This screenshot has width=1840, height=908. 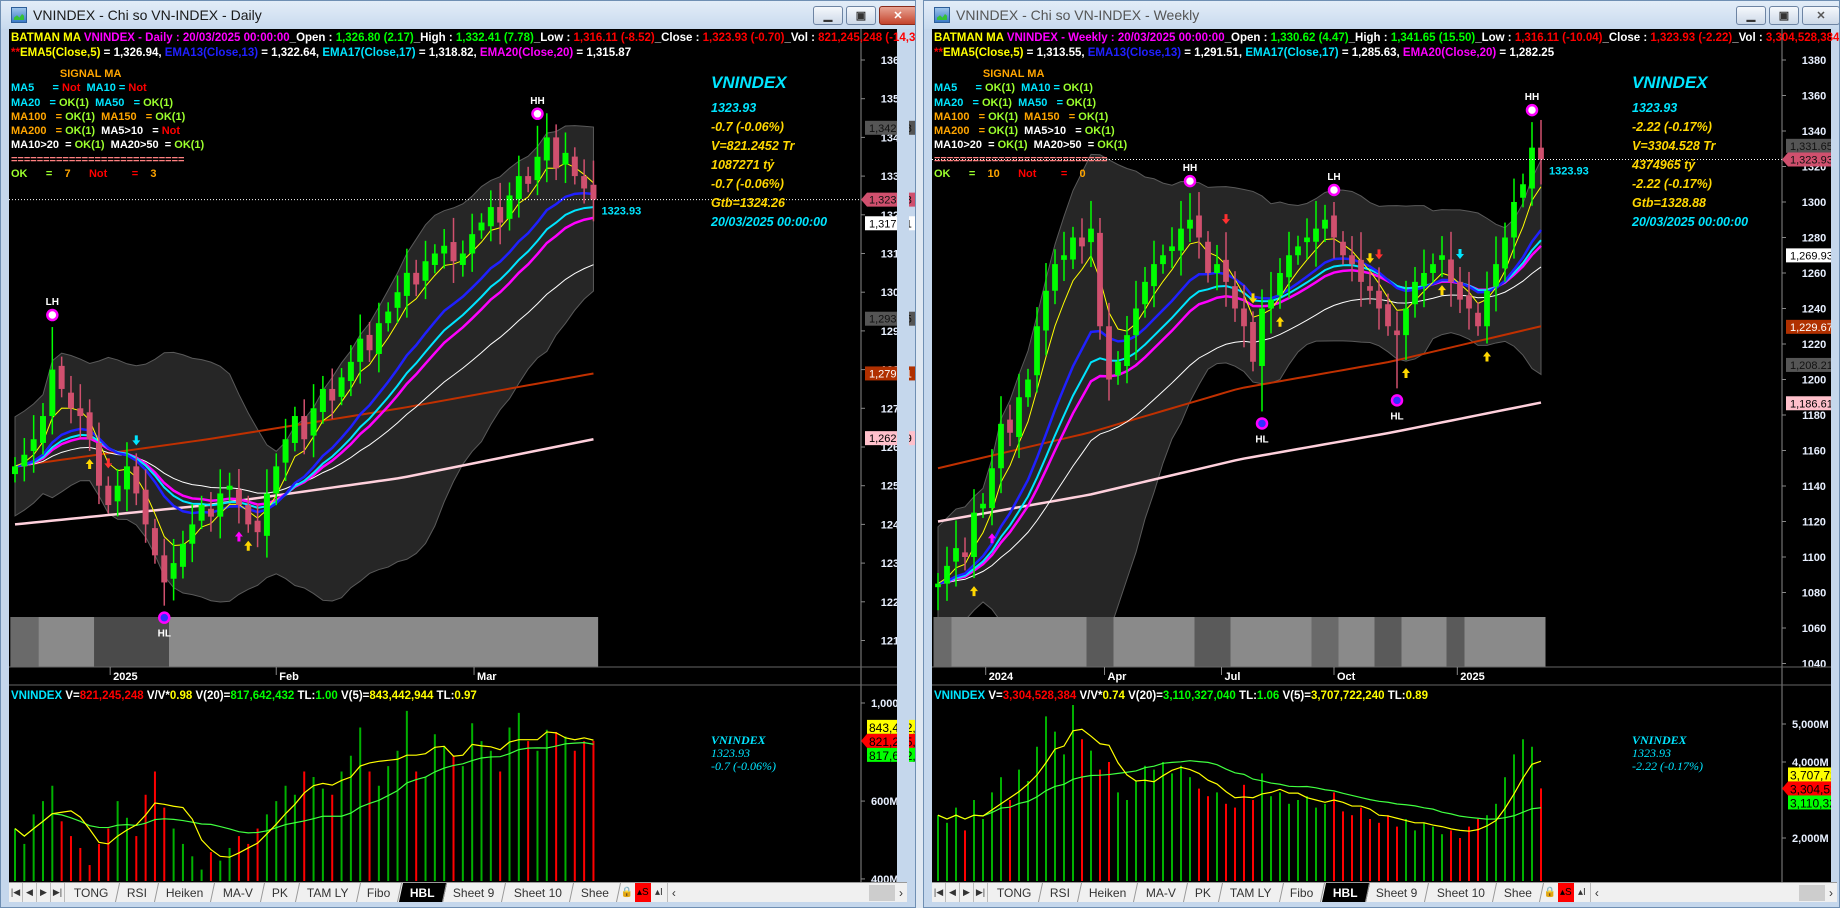 I want to click on date-label: Apr, so click(x=1118, y=677).